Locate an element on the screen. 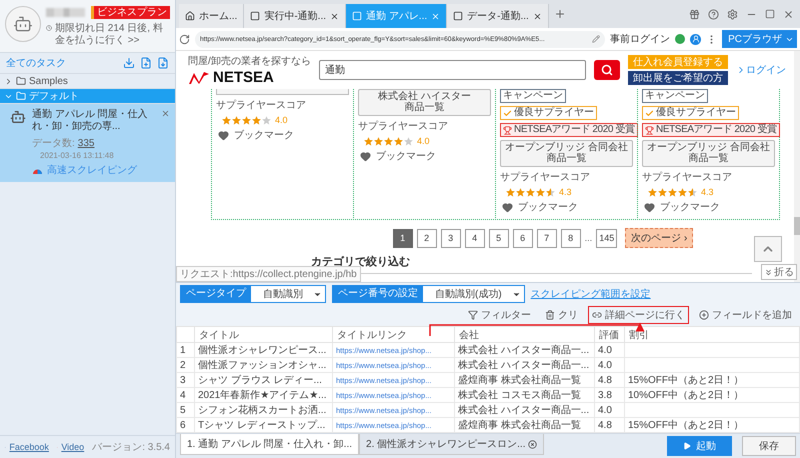 The width and height of the screenshot is (800, 458). reload-icon is located at coordinates (184, 39).